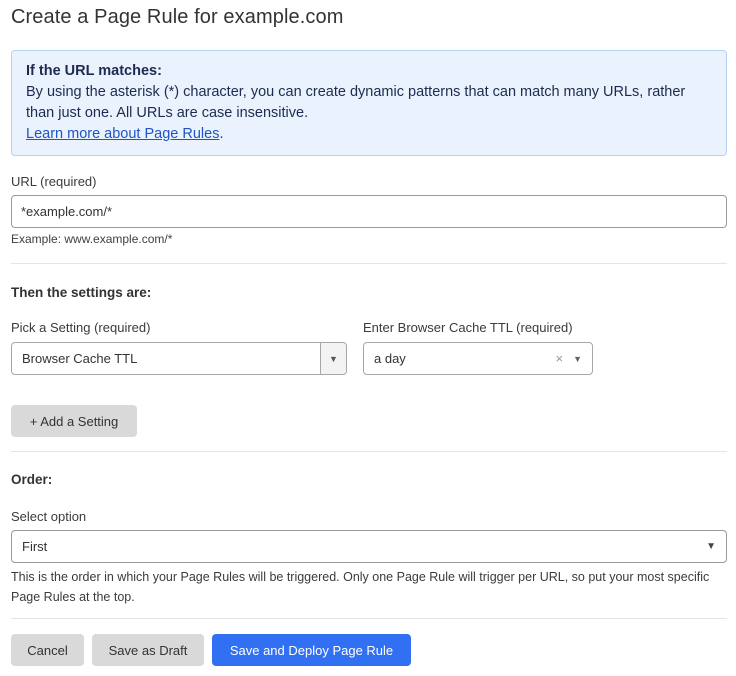 Image resolution: width=736 pixels, height=676 pixels. Describe the element at coordinates (94, 71) in the screenshot. I see `info-title: If the URL matches:` at that location.